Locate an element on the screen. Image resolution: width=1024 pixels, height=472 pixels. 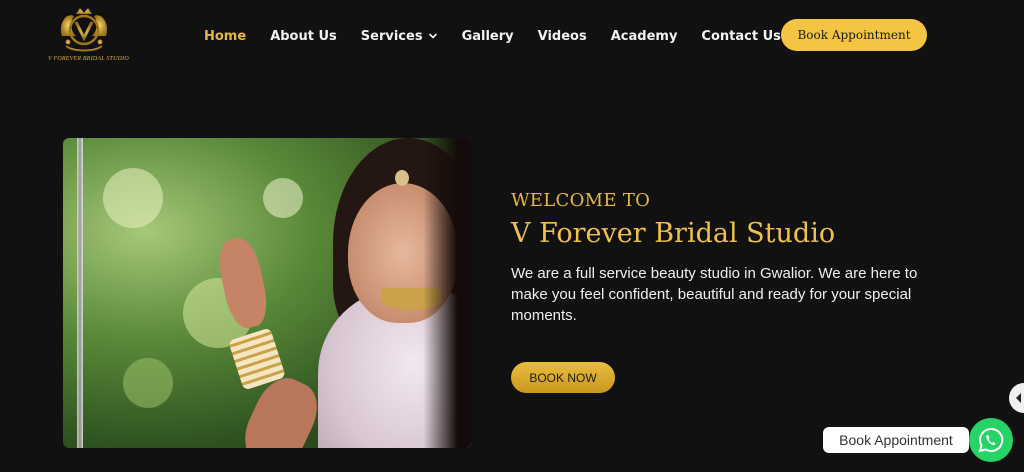
nav-contact-us: Contact Us is located at coordinates (740, 36).